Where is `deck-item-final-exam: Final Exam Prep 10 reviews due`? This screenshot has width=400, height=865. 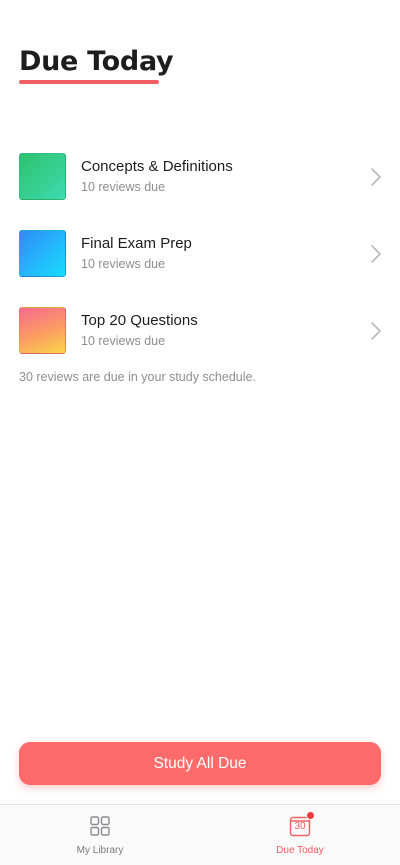 deck-item-final-exam: Final Exam Prep 10 reviews due is located at coordinates (200, 253).